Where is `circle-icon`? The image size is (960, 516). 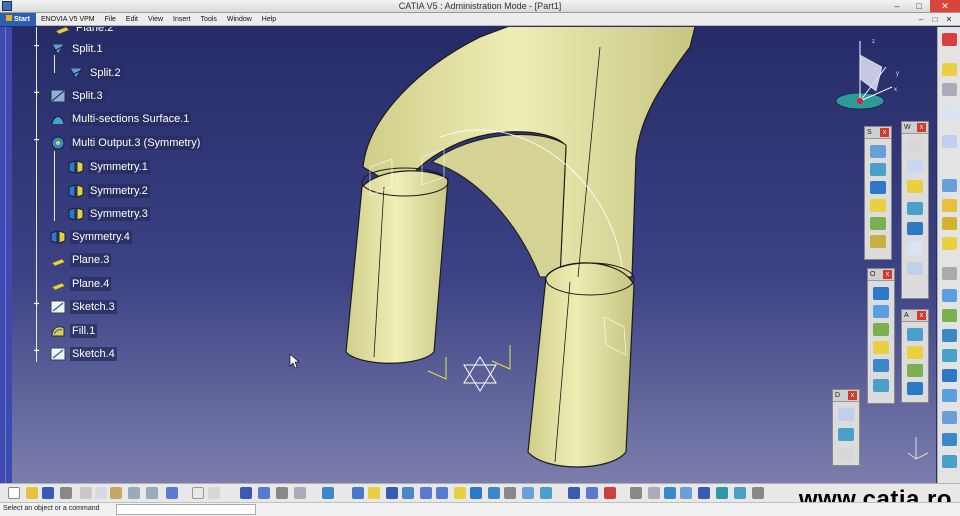 circle-icon is located at coordinates (915, 248).